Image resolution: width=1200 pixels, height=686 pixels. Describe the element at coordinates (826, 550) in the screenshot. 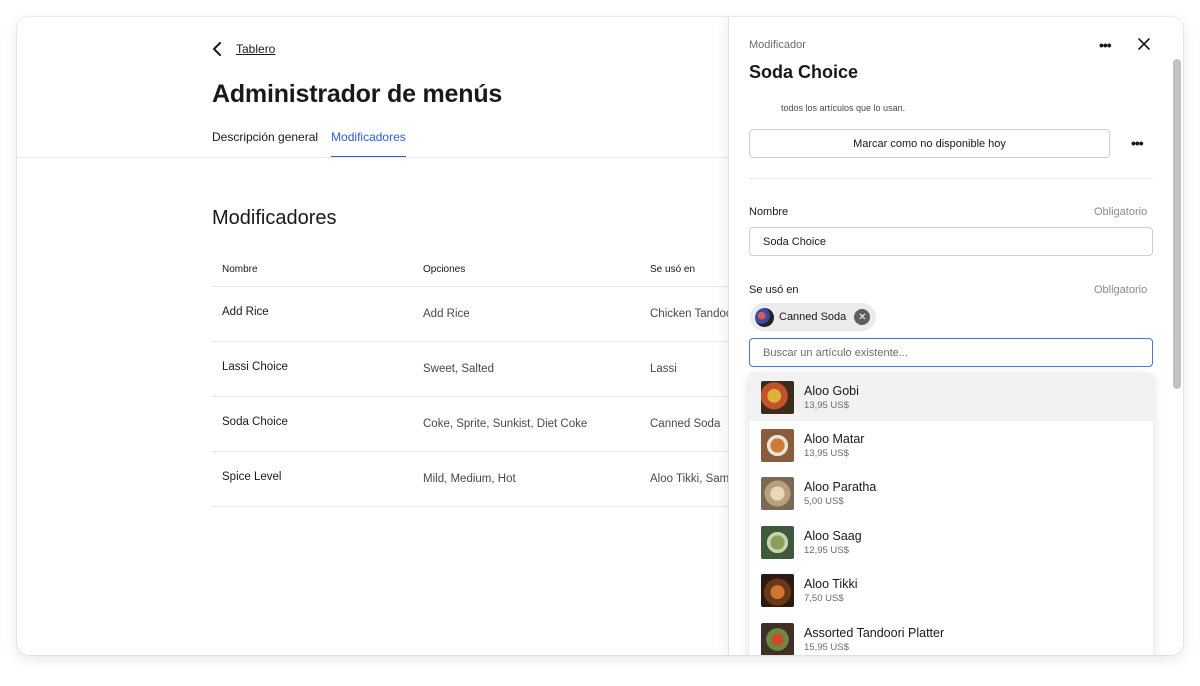

I see `item-price: 12,95 US$` at that location.